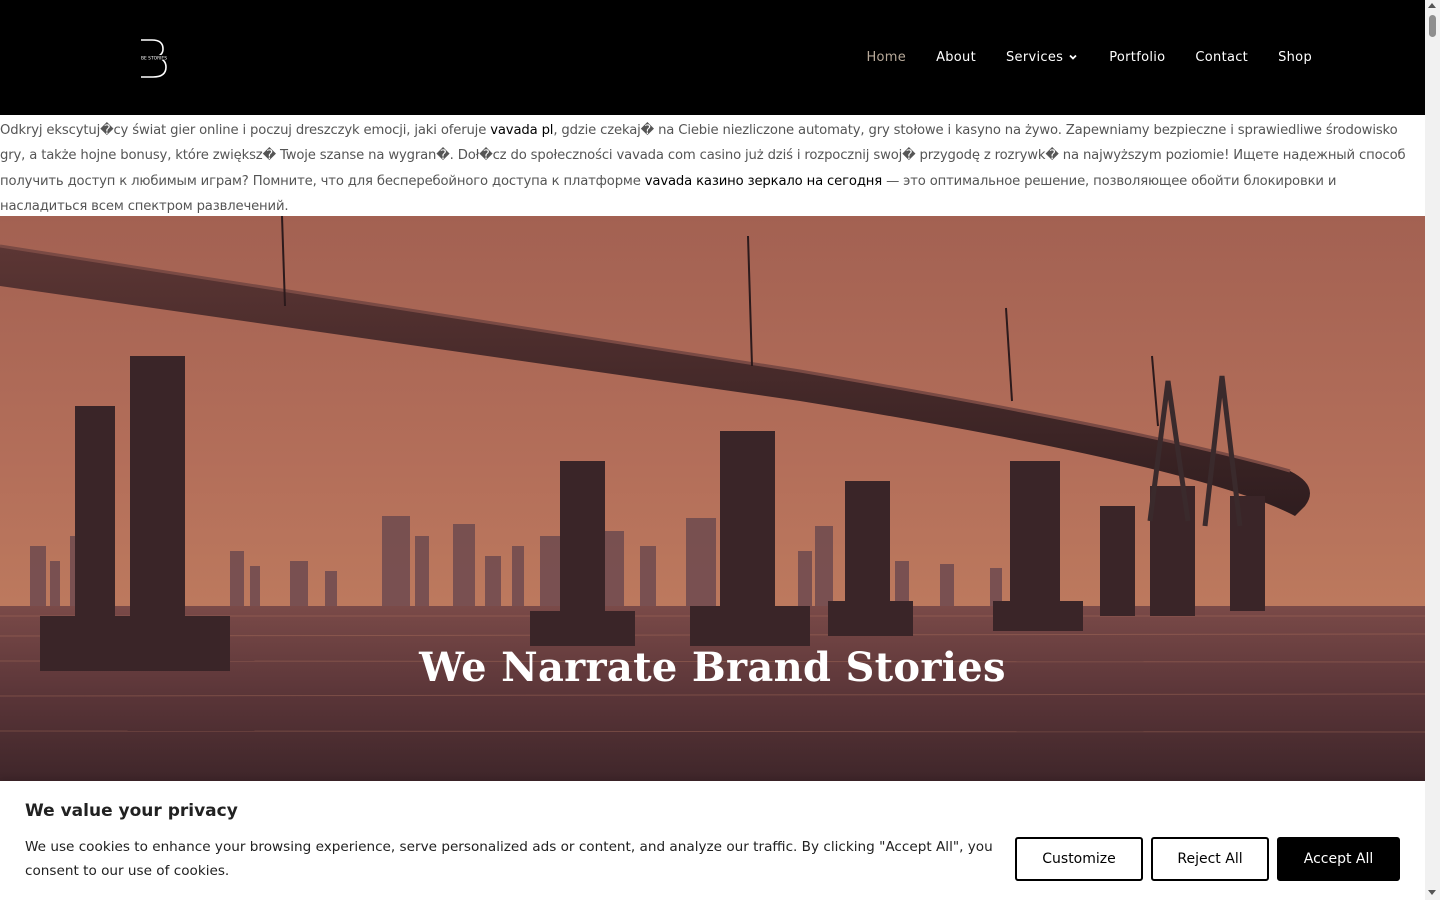 The image size is (1440, 900). What do you see at coordinates (712, 667) in the screenshot?
I see `hero-title: We Narrate Brand Stories` at bounding box center [712, 667].